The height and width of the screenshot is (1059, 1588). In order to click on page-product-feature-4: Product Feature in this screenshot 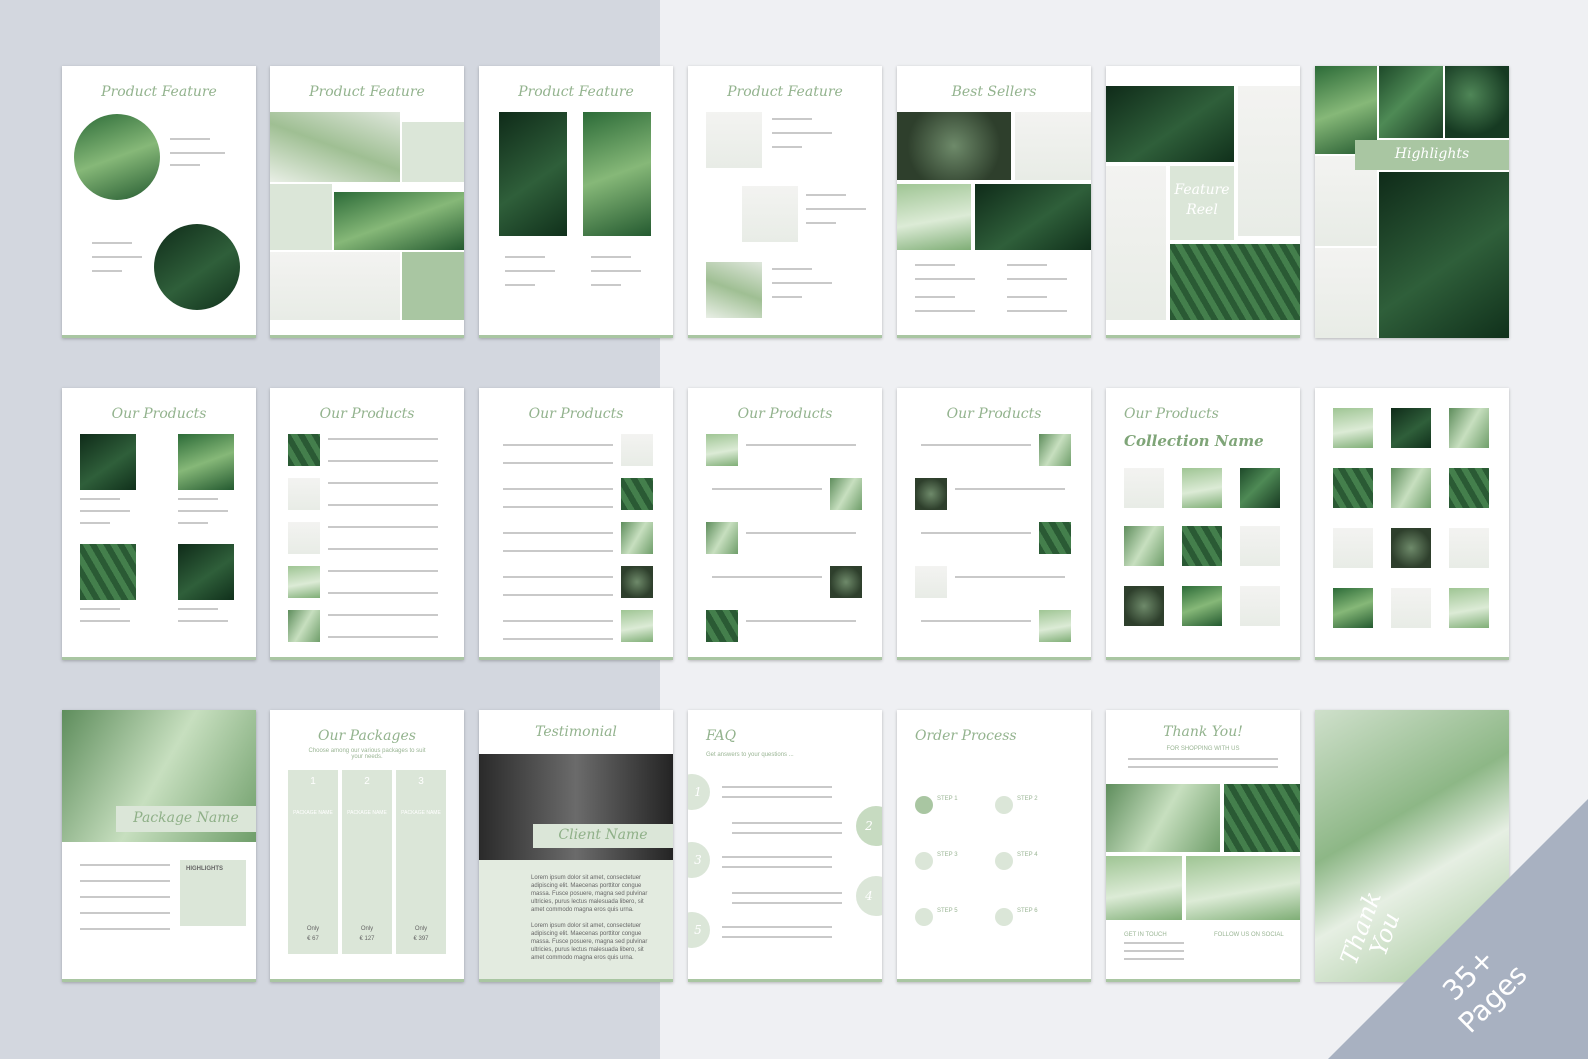, I will do `click(785, 202)`.